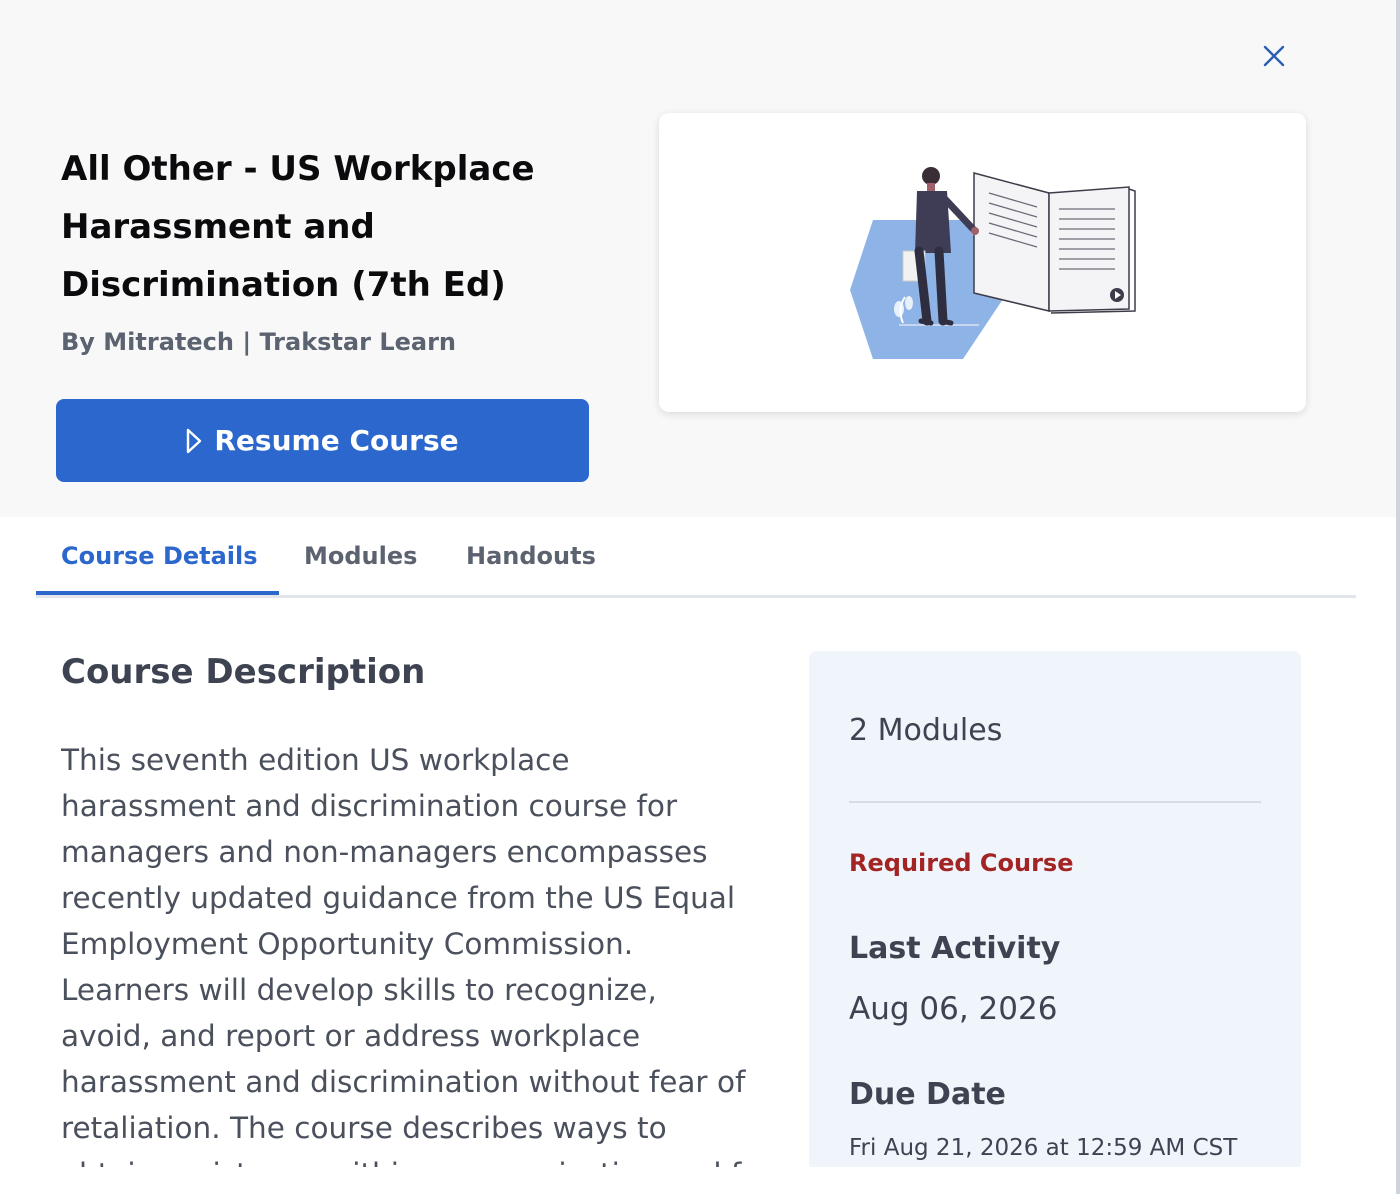  What do you see at coordinates (531, 556) in the screenshot?
I see `tab-handouts: Handouts` at bounding box center [531, 556].